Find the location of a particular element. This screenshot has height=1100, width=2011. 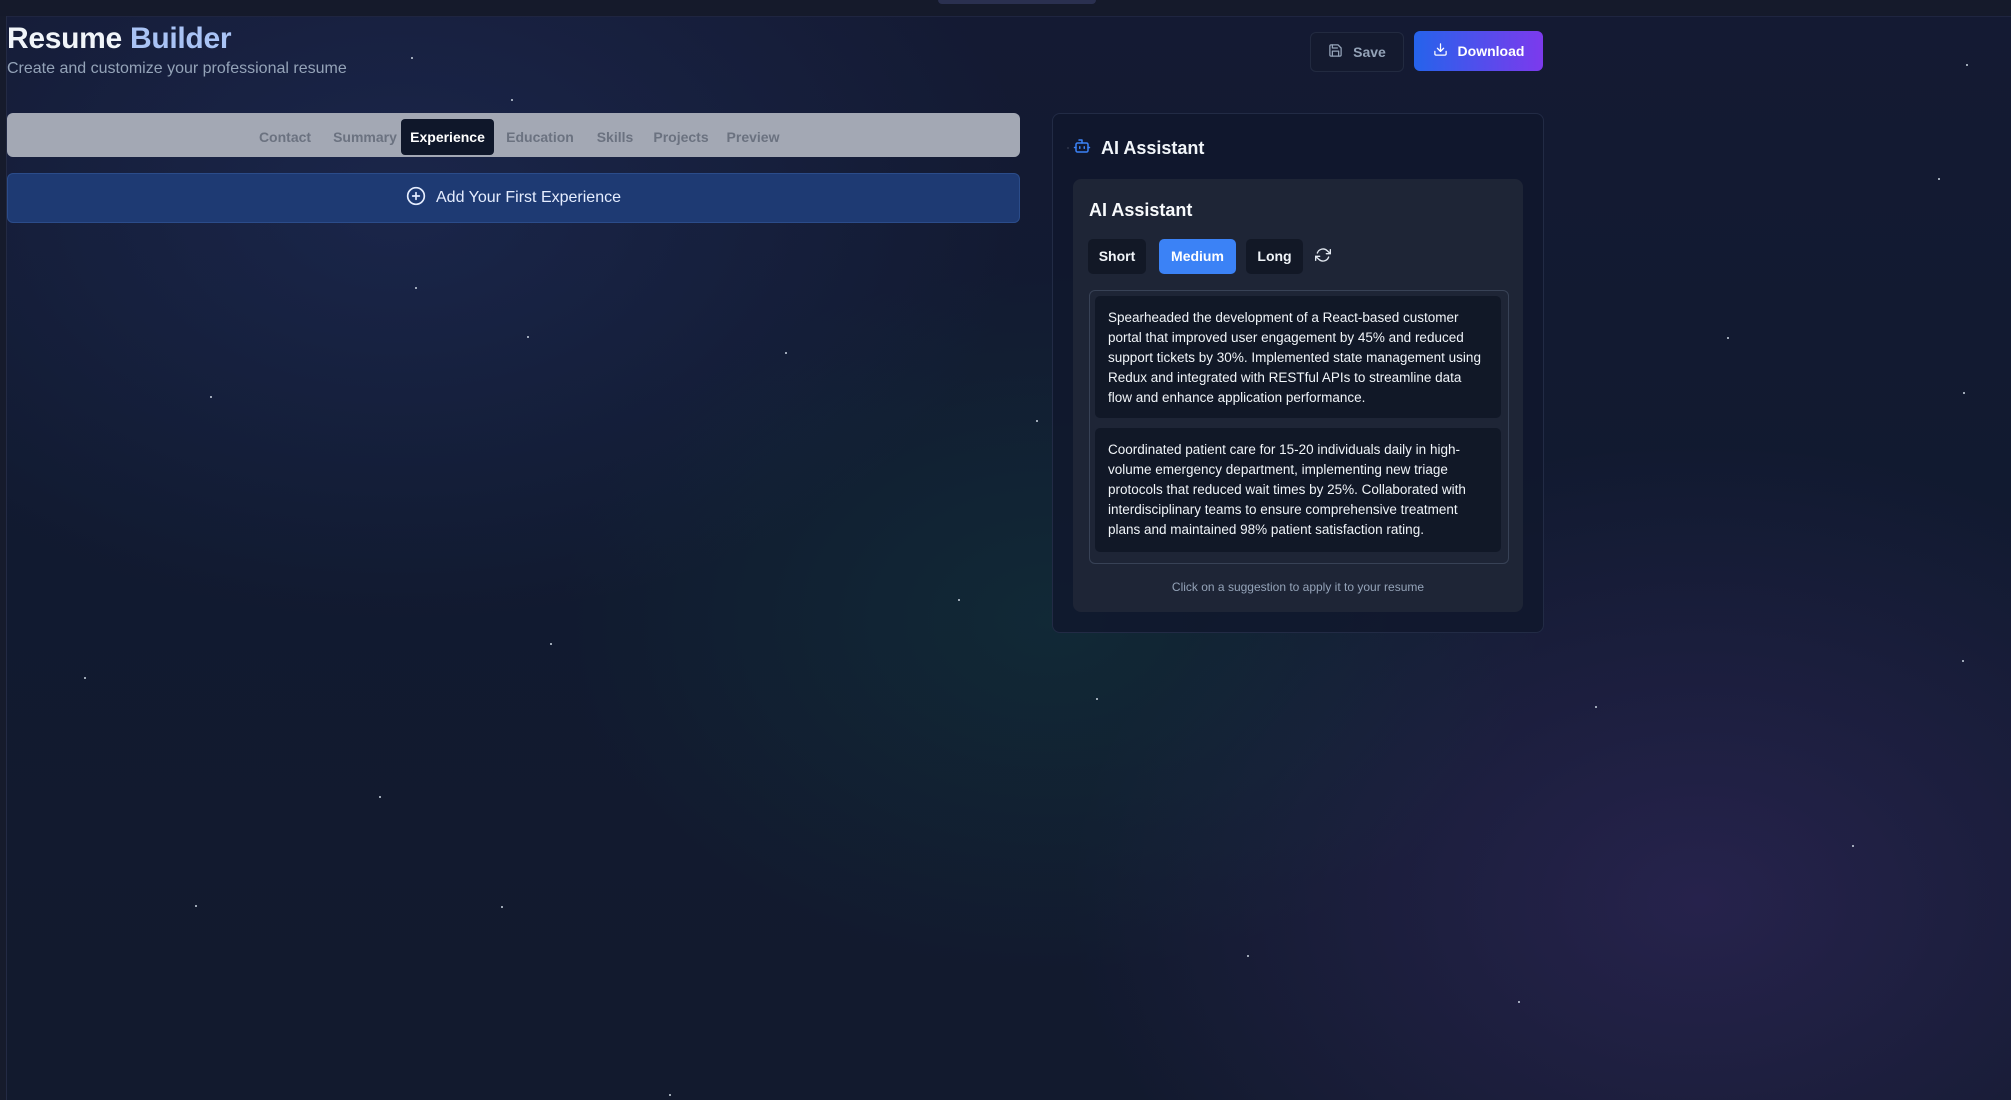

length-short-button: Short is located at coordinates (1117, 256).